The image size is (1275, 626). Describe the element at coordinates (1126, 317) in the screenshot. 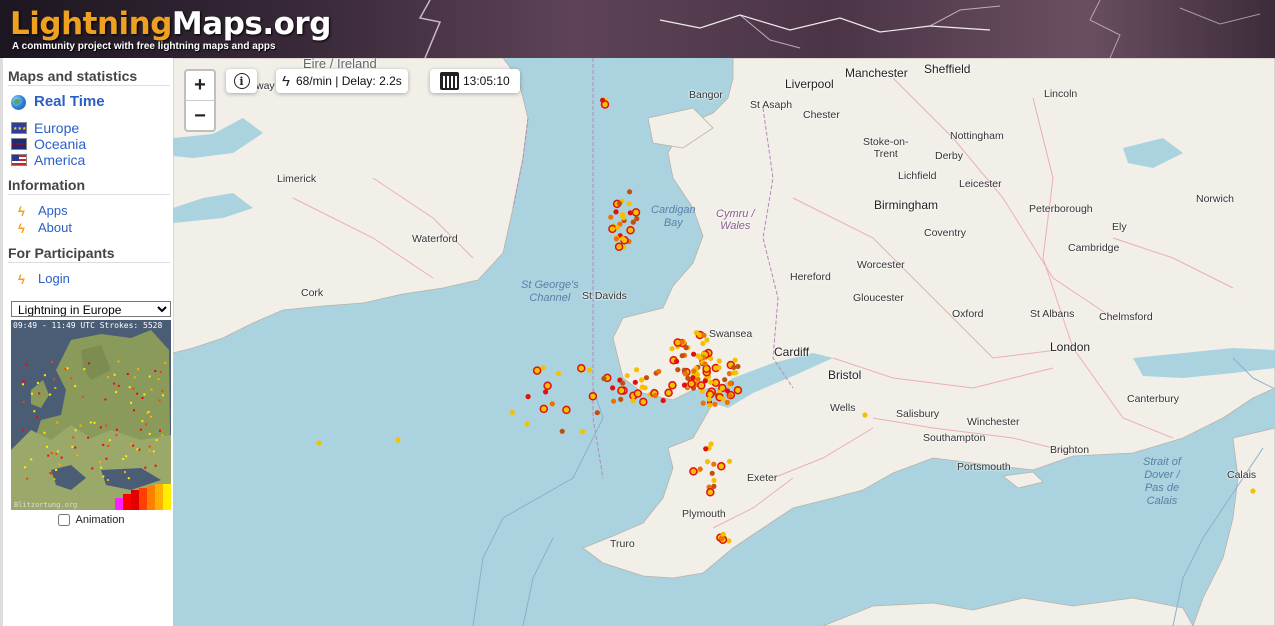

I see `label-chelmsford: Chelmsford` at that location.